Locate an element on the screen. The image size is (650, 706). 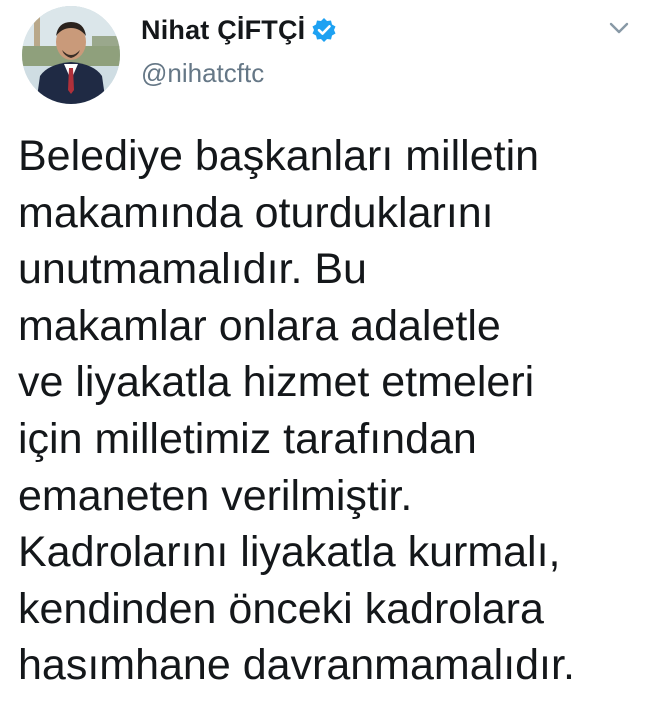
chevron-down-icon is located at coordinates (619, 28).